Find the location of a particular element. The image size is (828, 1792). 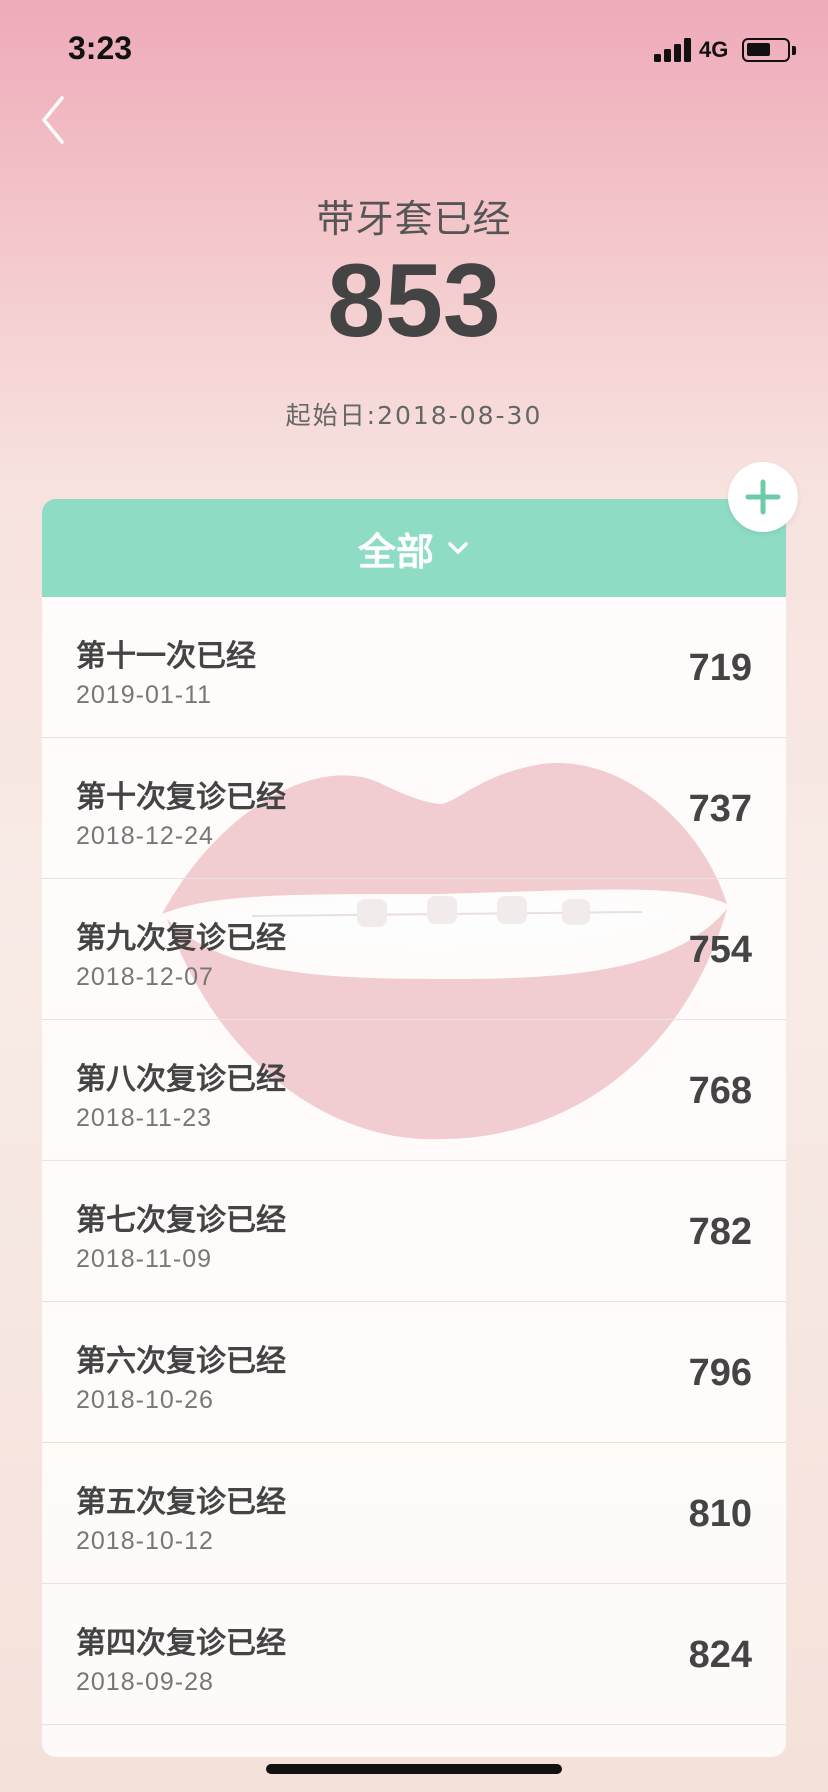

battery-icon is located at coordinates (766, 50).